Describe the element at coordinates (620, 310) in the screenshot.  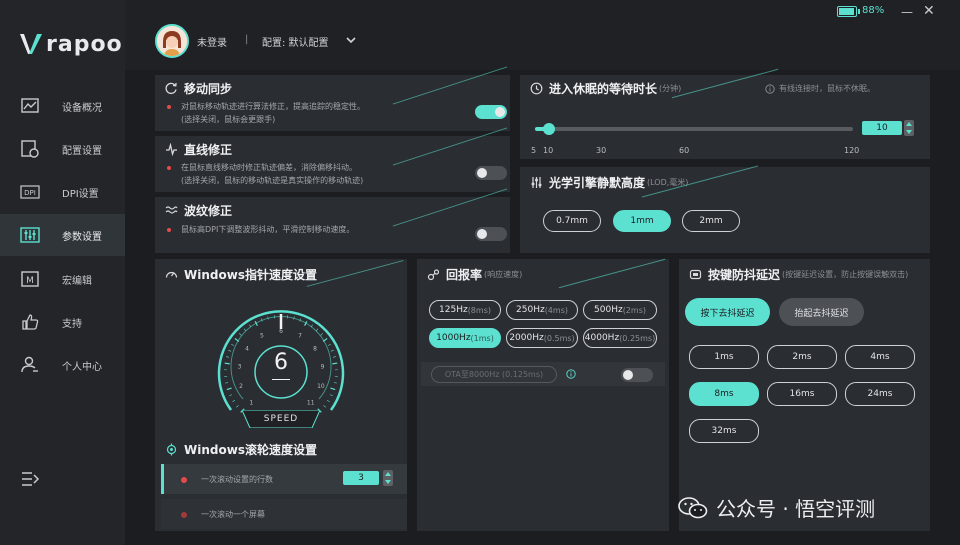
I see `polling-500hz: 500Hz (2ms)` at that location.